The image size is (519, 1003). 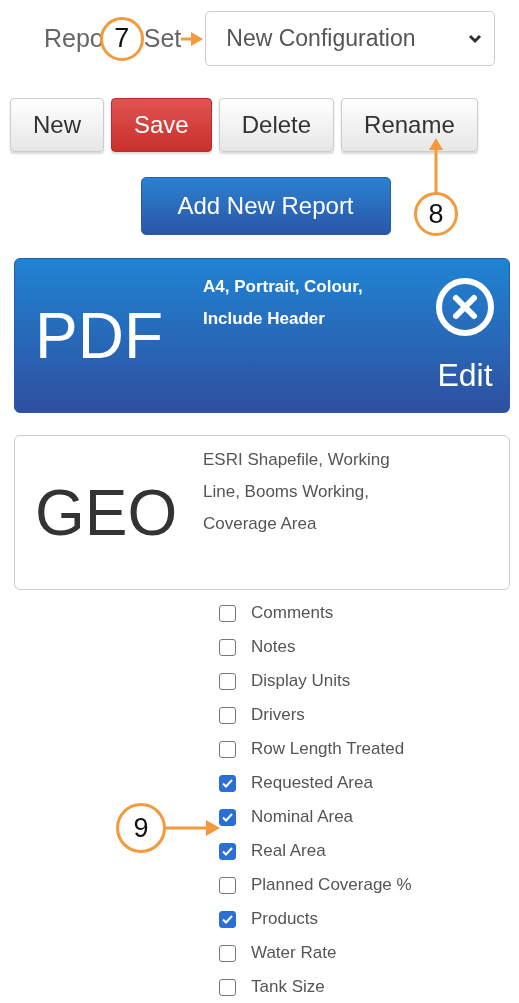 I want to click on chevron-down-icon, so click(x=475, y=38).